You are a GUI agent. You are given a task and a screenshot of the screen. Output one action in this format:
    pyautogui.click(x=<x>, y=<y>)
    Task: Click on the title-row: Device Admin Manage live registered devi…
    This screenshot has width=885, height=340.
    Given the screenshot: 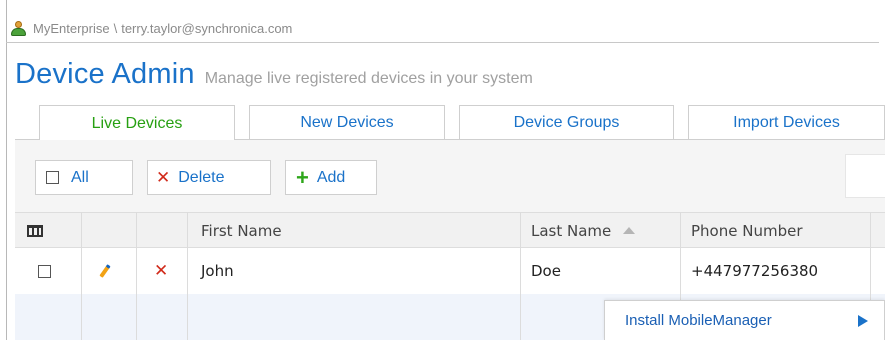 What is the action you would take?
    pyautogui.click(x=274, y=74)
    